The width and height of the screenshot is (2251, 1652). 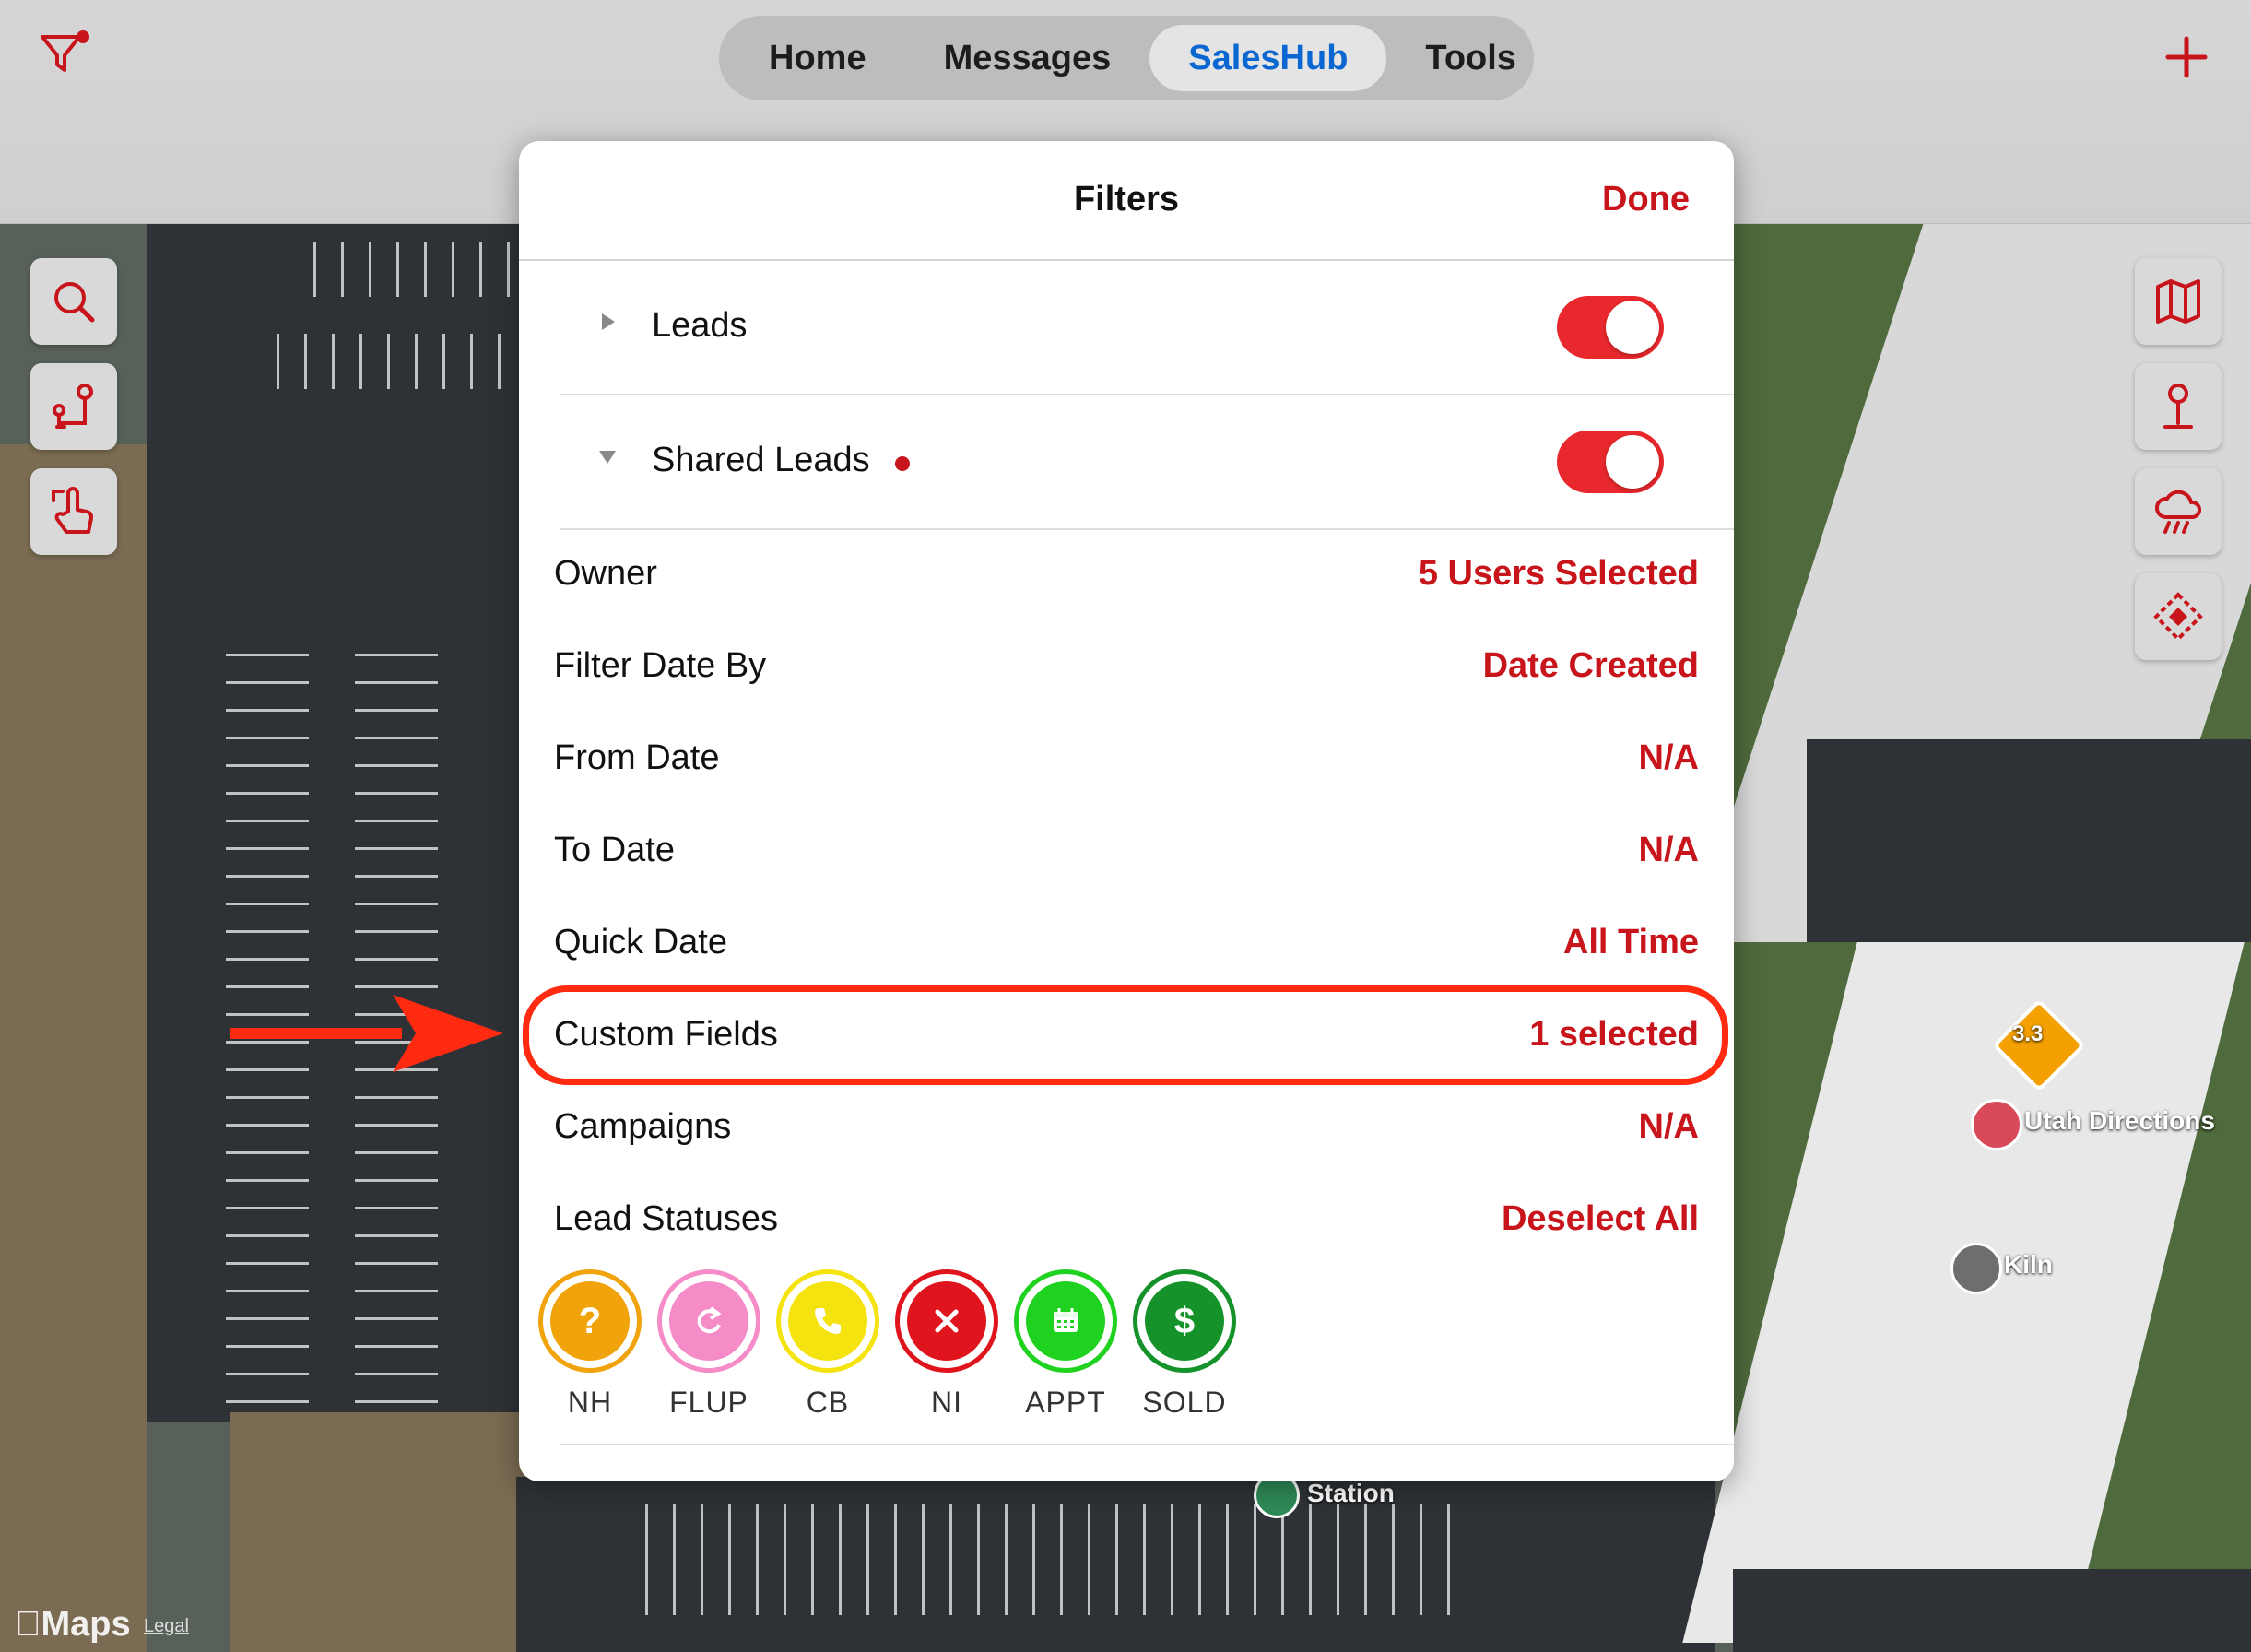 I want to click on weather-button, so click(x=2178, y=511).